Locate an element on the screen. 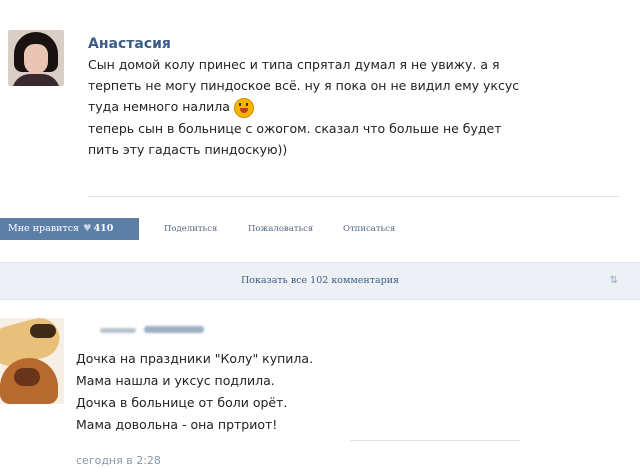 The width and height of the screenshot is (640, 474). unsubscribe-link: Отписаться is located at coordinates (369, 229).